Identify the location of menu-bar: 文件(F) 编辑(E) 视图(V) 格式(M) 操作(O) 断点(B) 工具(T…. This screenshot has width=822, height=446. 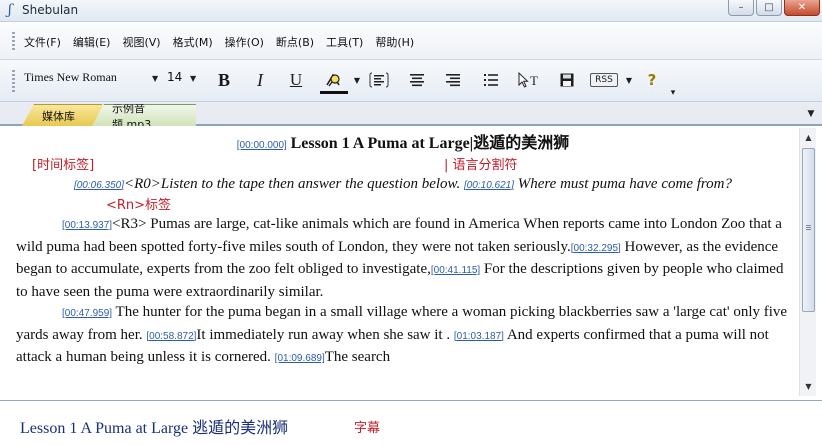
(411, 41).